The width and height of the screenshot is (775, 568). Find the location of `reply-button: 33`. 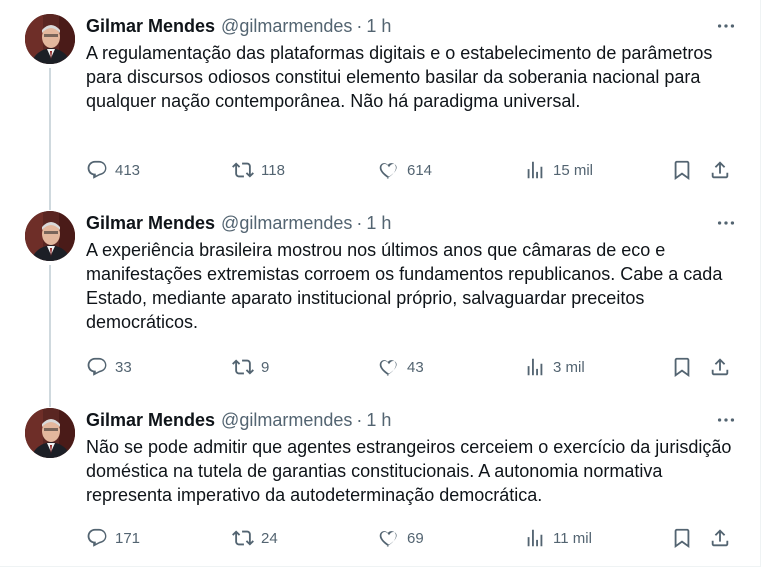

reply-button: 33 is located at coordinates (109, 367).